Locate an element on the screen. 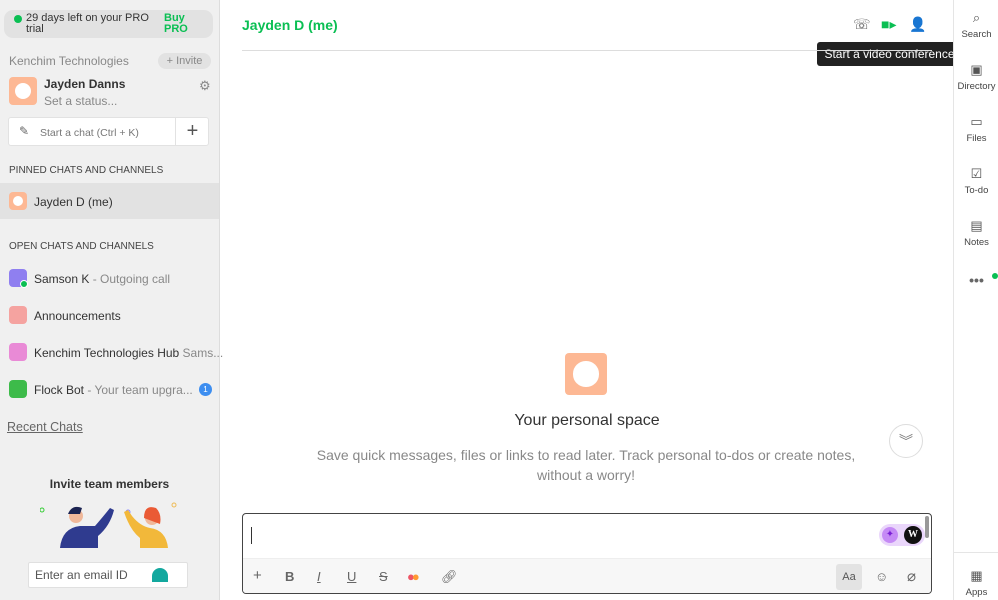 The width and height of the screenshot is (998, 600). team-name: Kenchim Technologies is located at coordinates (69, 61).